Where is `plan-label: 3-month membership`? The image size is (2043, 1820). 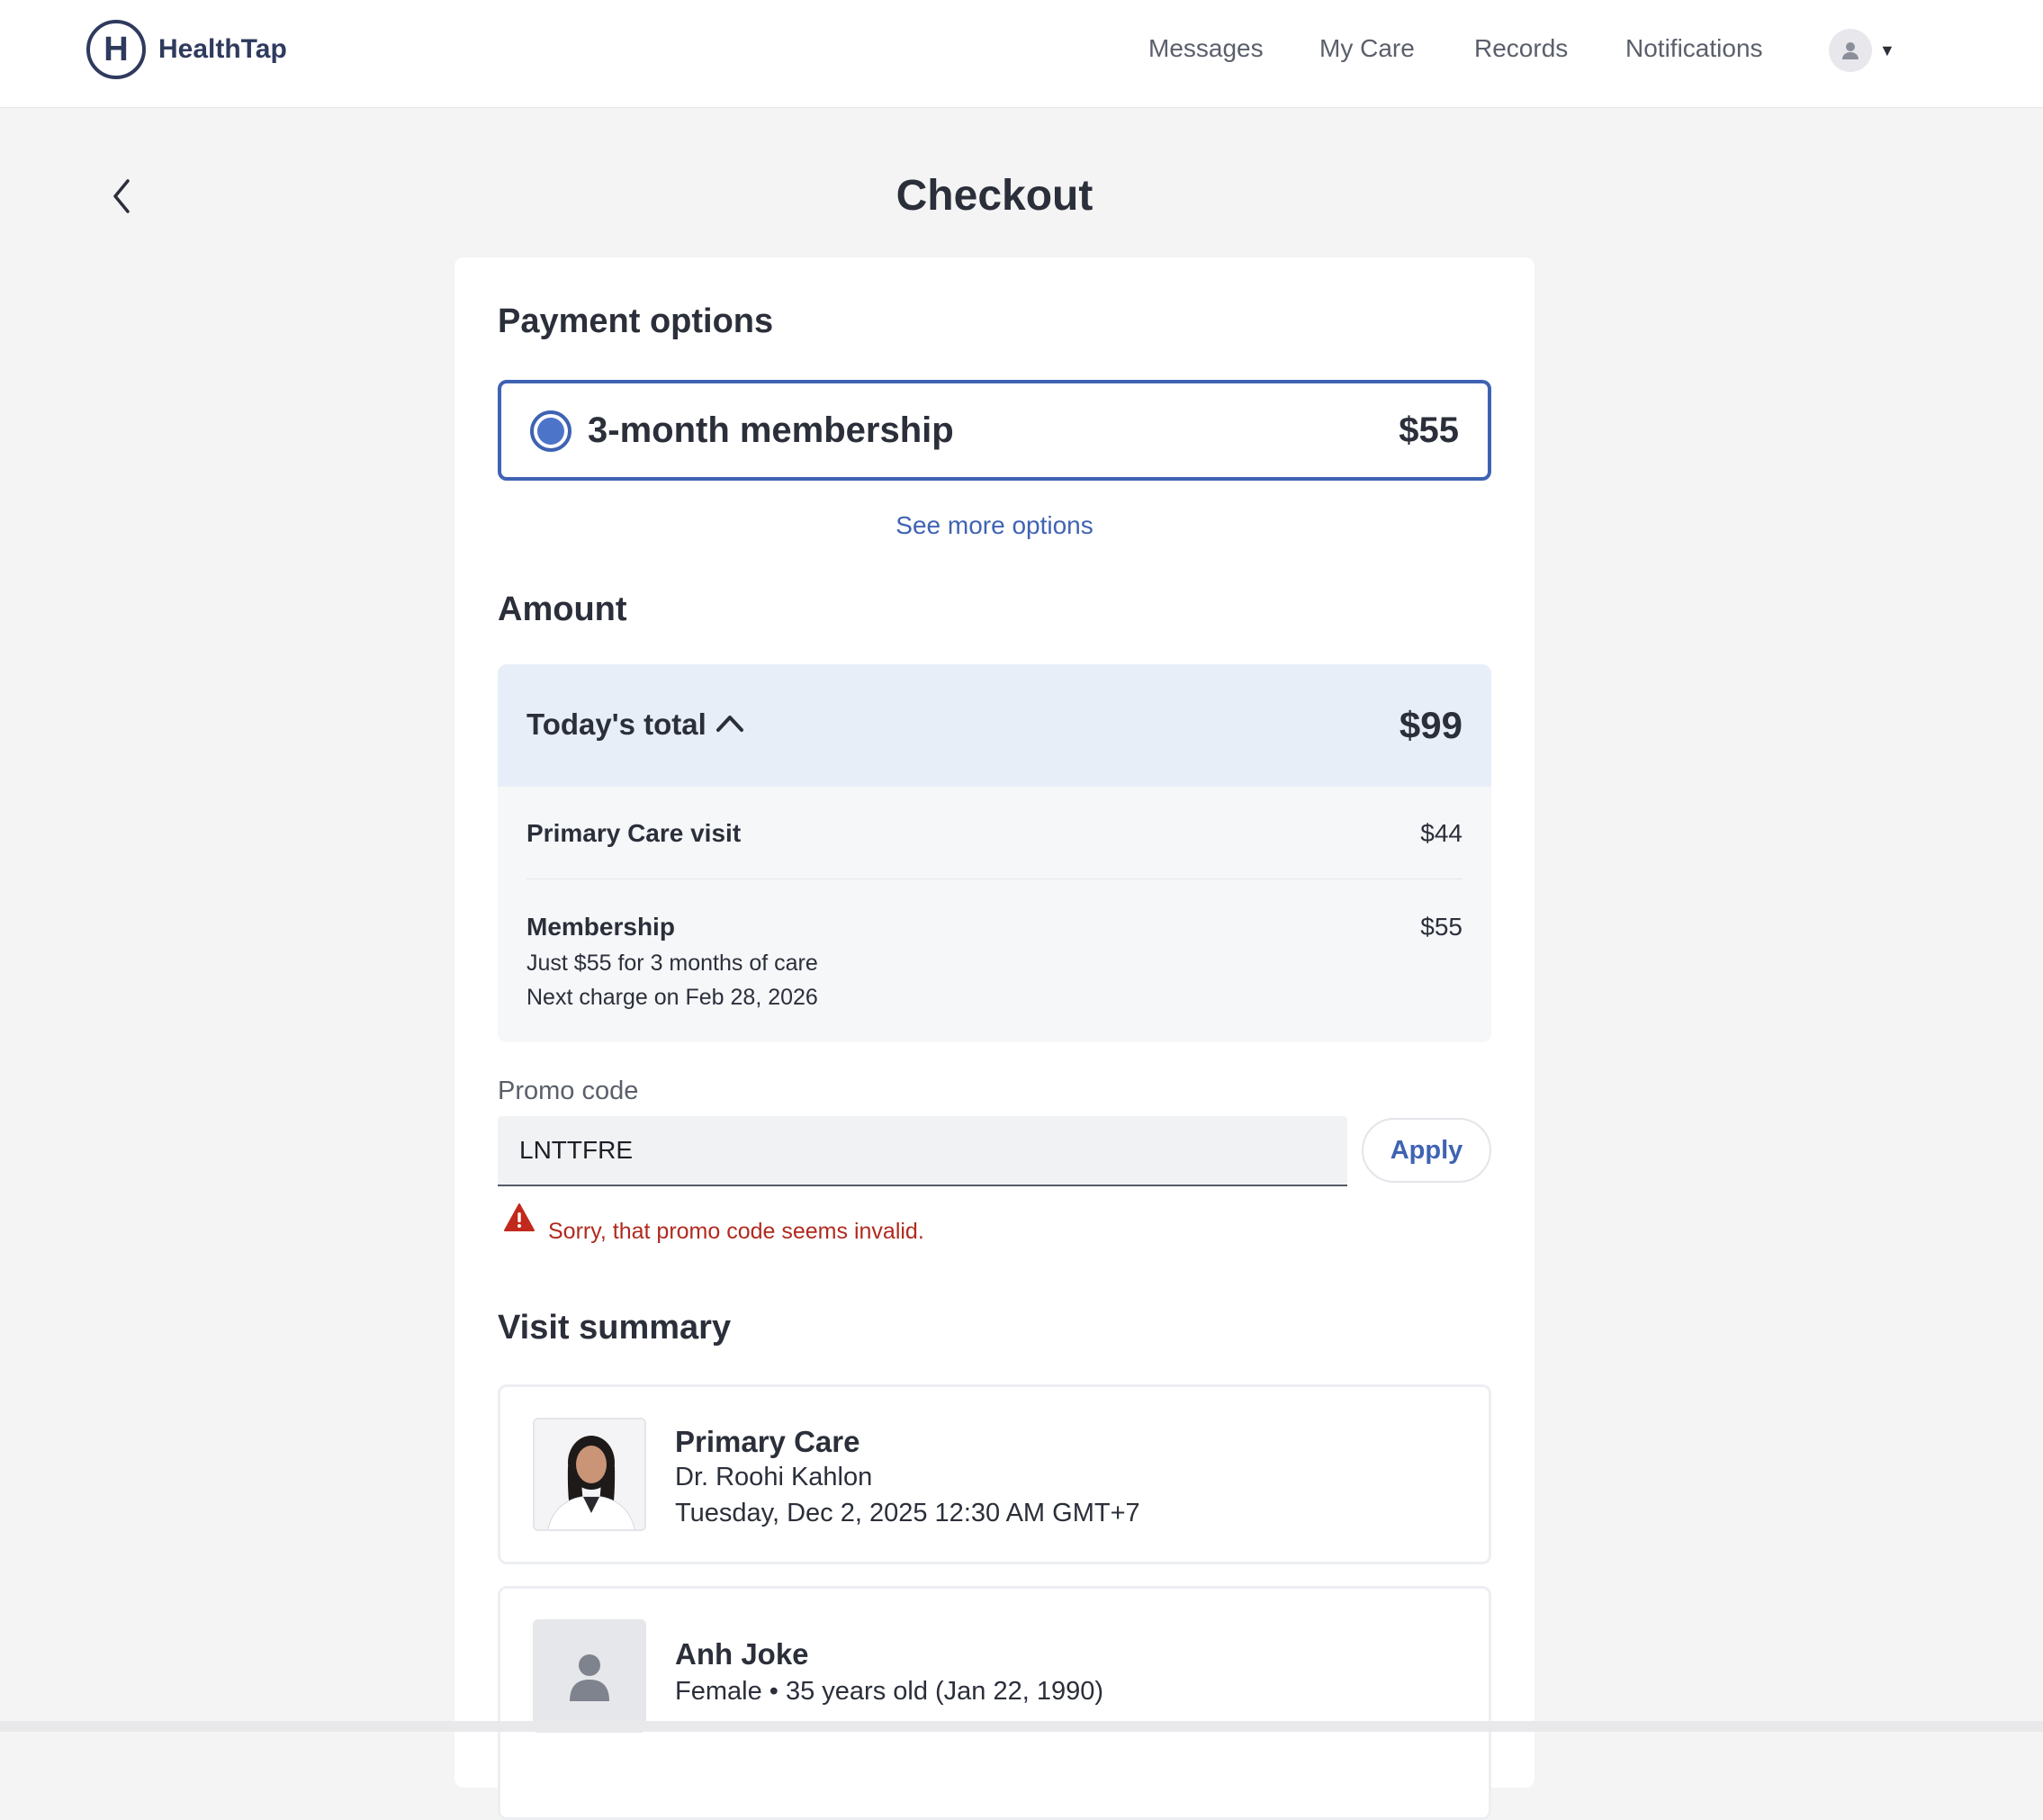 plan-label: 3-month membership is located at coordinates (771, 430).